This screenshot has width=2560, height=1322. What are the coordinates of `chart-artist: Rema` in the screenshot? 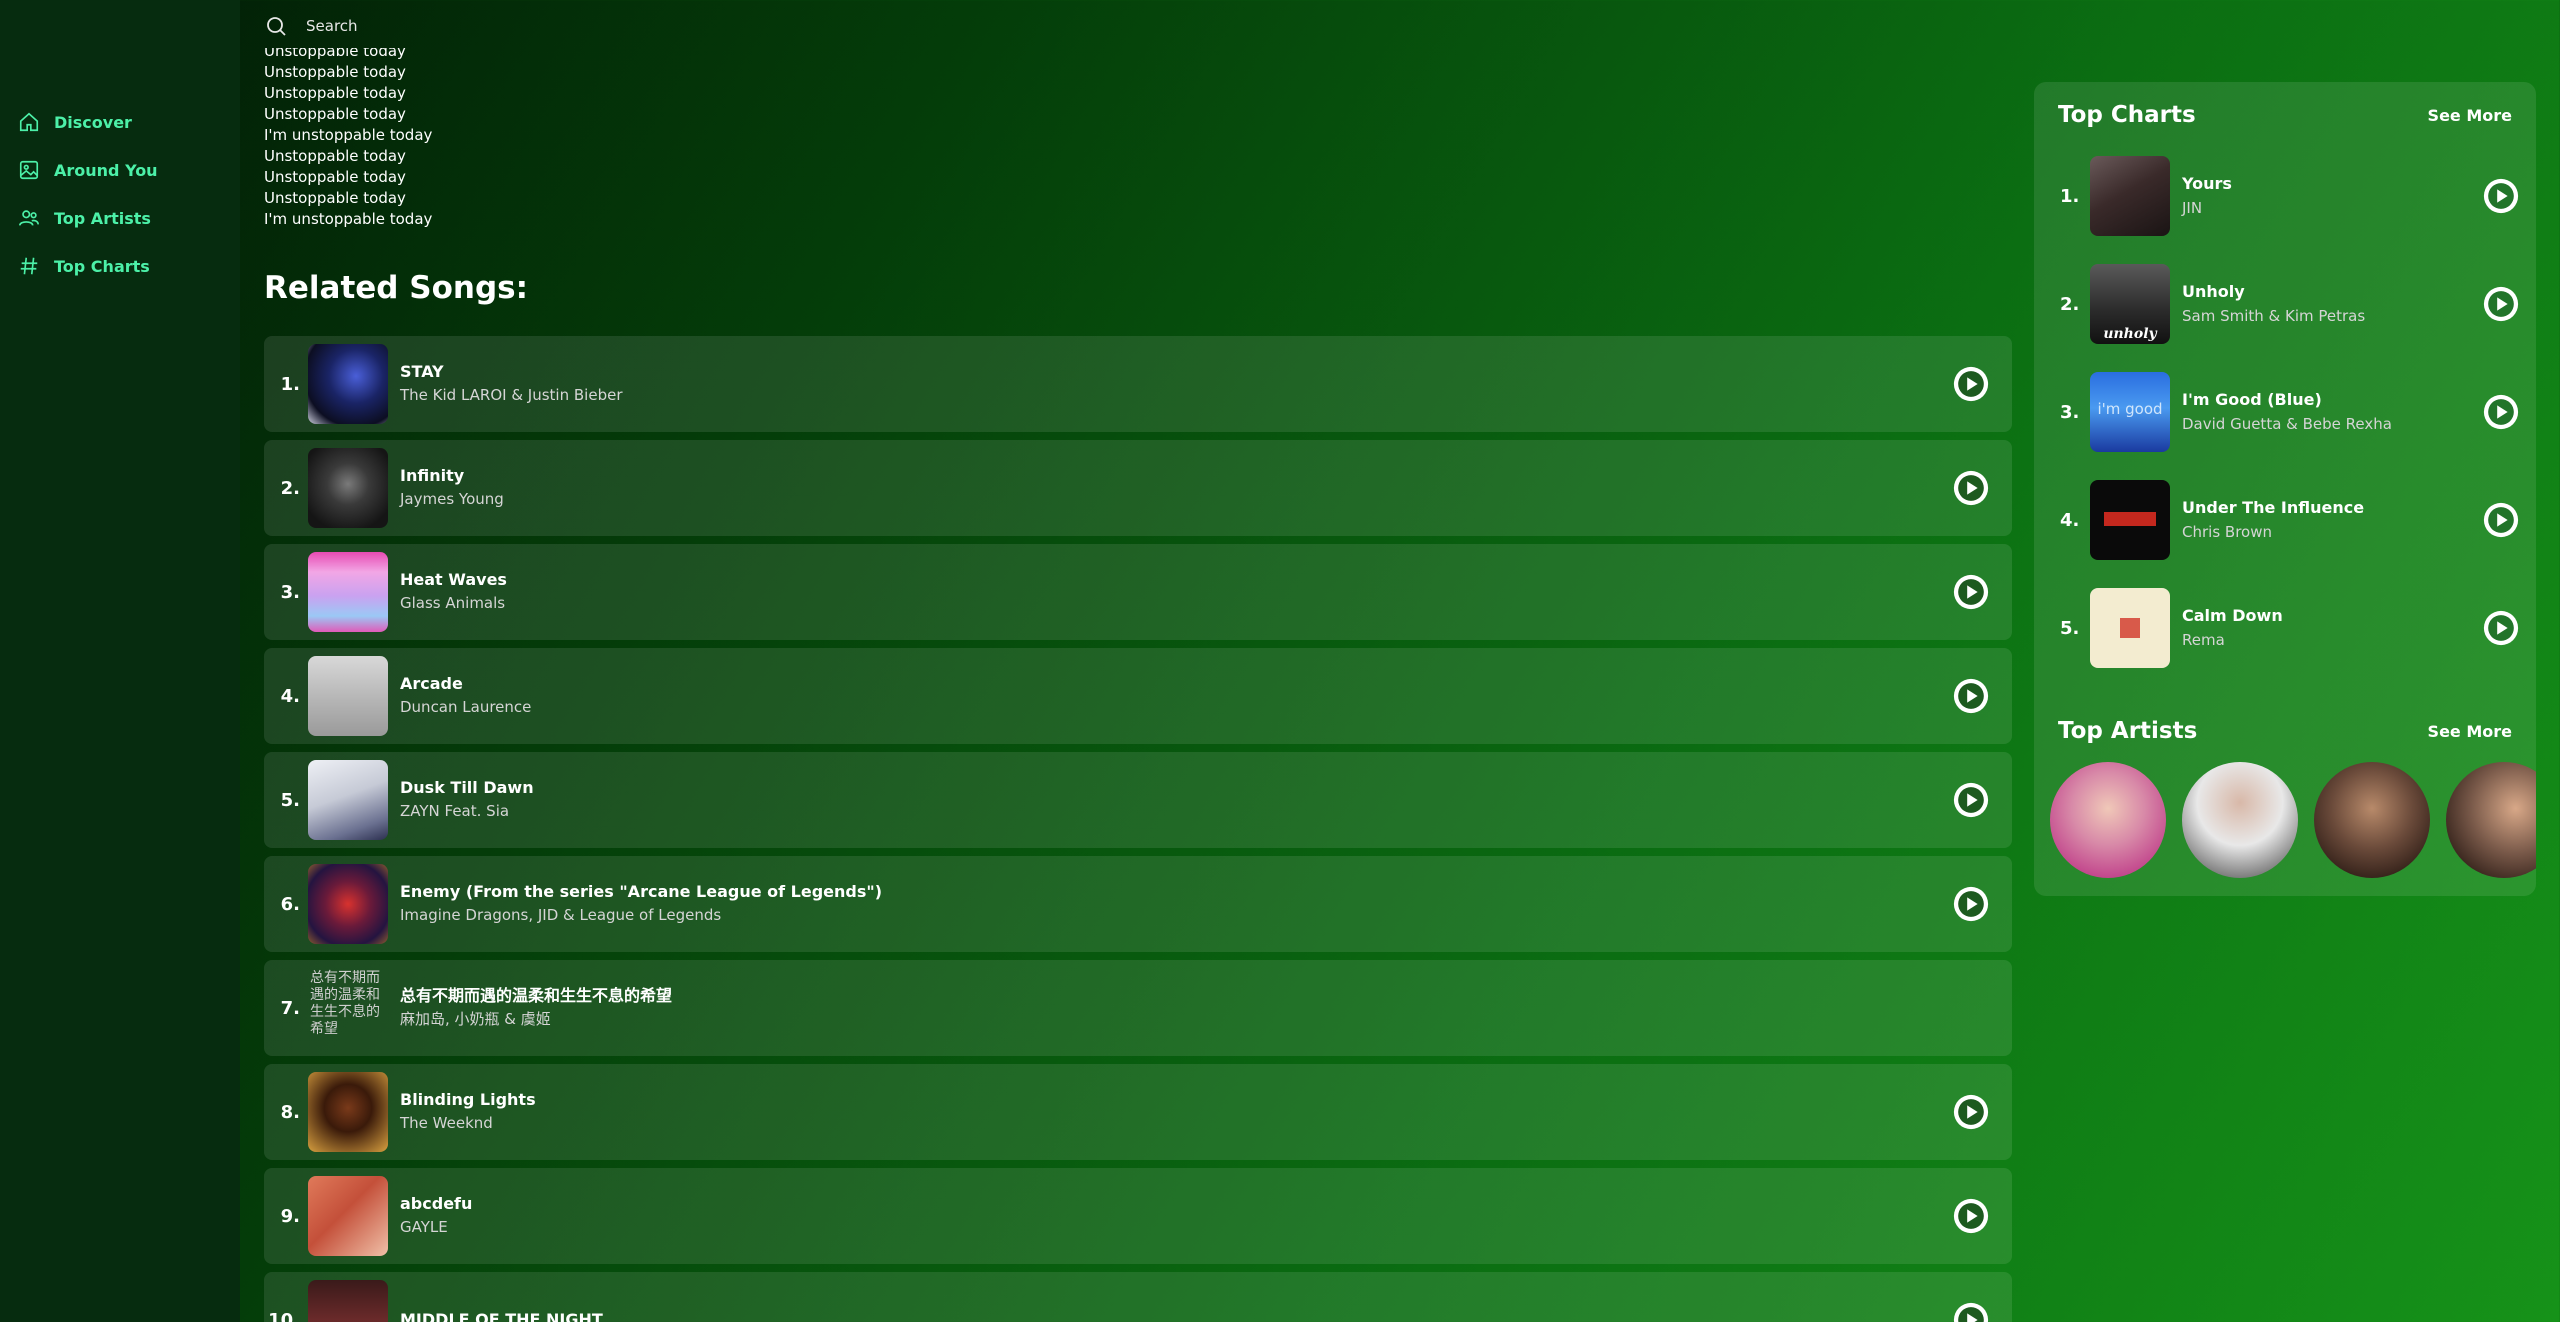 It's located at (2232, 640).